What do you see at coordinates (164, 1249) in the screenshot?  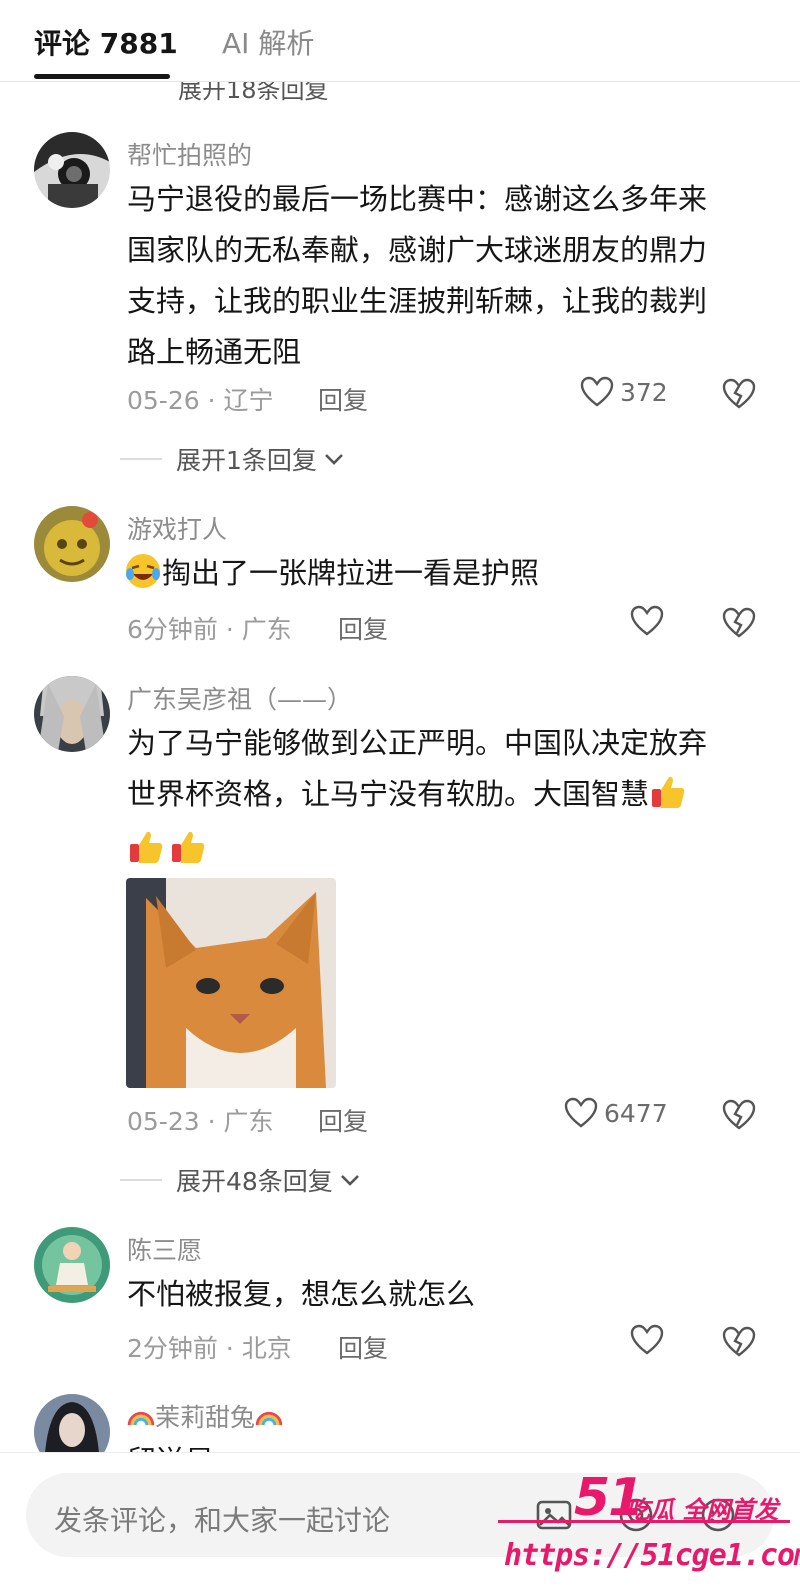 I see `username: 陈三愿` at bounding box center [164, 1249].